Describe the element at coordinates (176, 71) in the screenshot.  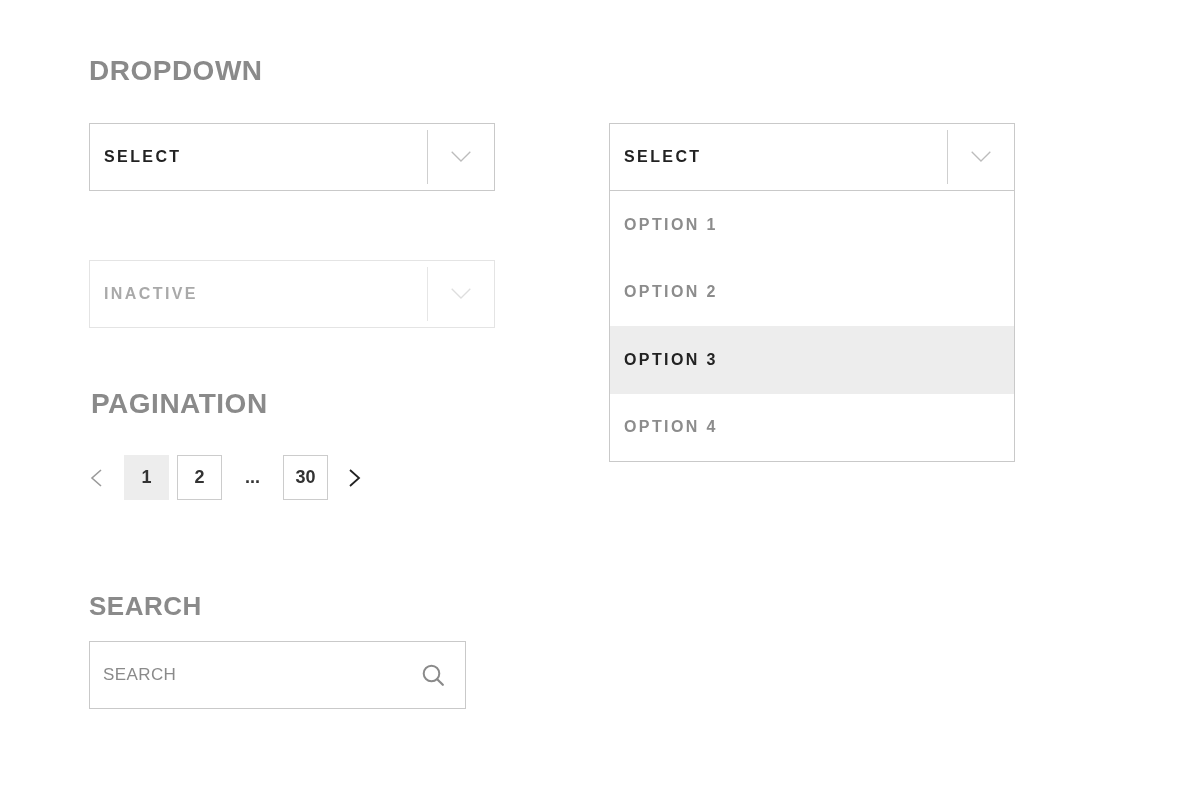
I see `section-heading: DROPDOWN` at that location.